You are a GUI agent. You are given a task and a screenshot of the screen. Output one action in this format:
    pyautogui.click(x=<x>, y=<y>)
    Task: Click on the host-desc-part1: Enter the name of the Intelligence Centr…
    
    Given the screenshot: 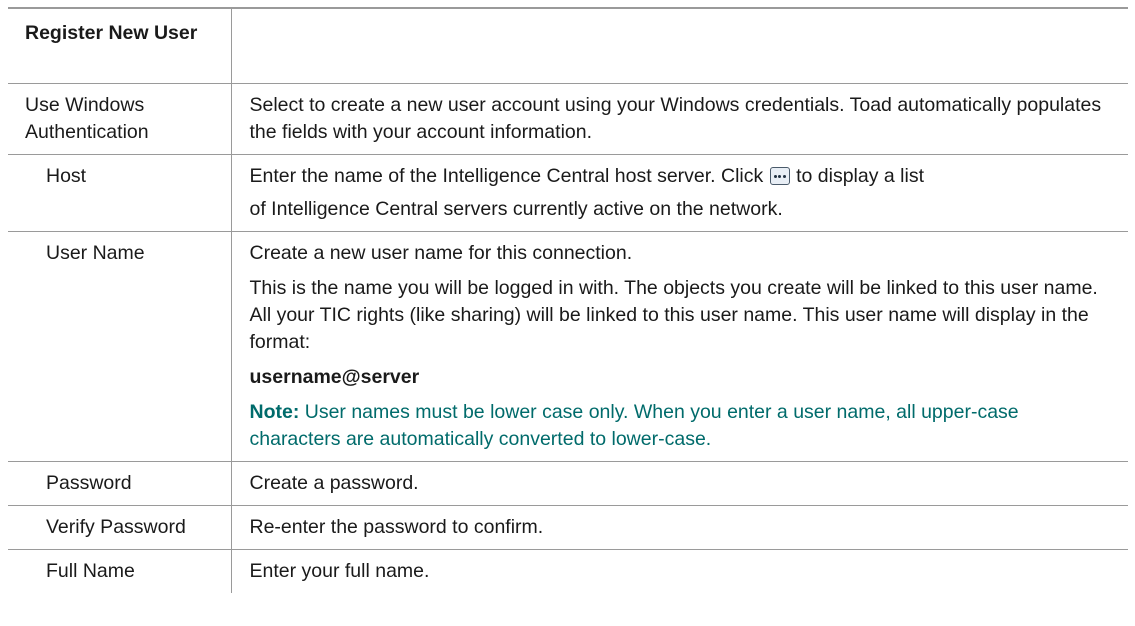 What is the action you would take?
    pyautogui.click(x=506, y=175)
    